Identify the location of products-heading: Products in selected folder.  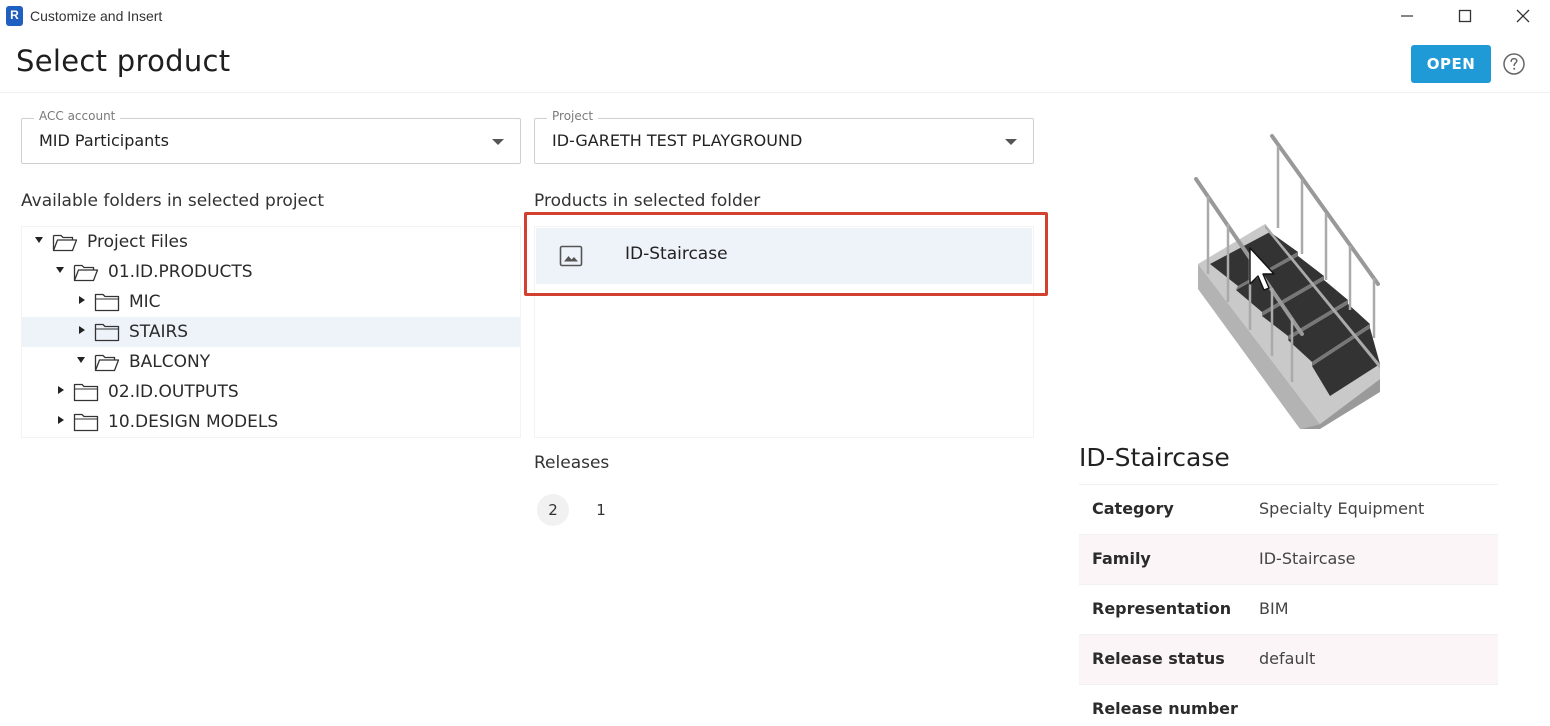
(647, 201).